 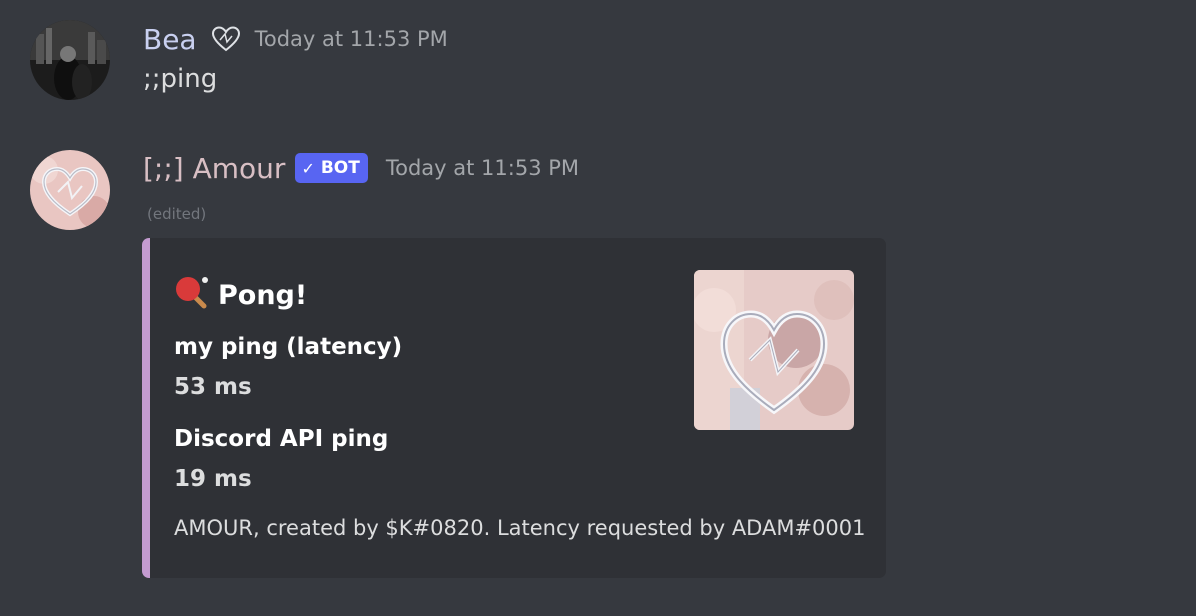 I want to click on heart-logo-icon, so click(x=774, y=350).